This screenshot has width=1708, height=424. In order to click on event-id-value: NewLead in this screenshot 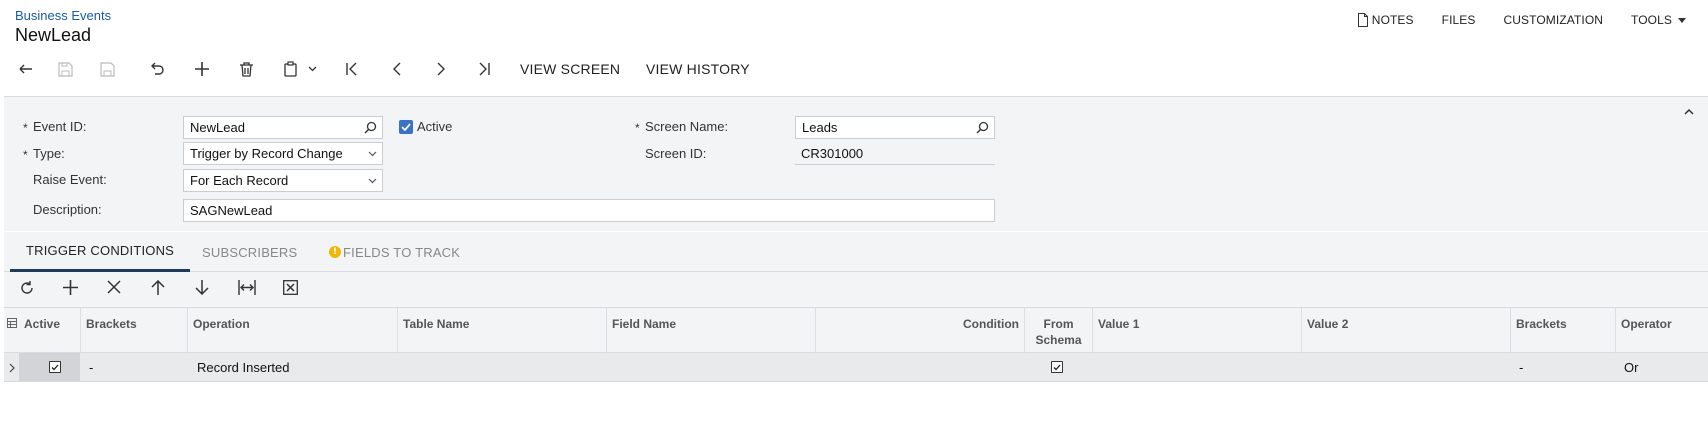, I will do `click(217, 127)`.